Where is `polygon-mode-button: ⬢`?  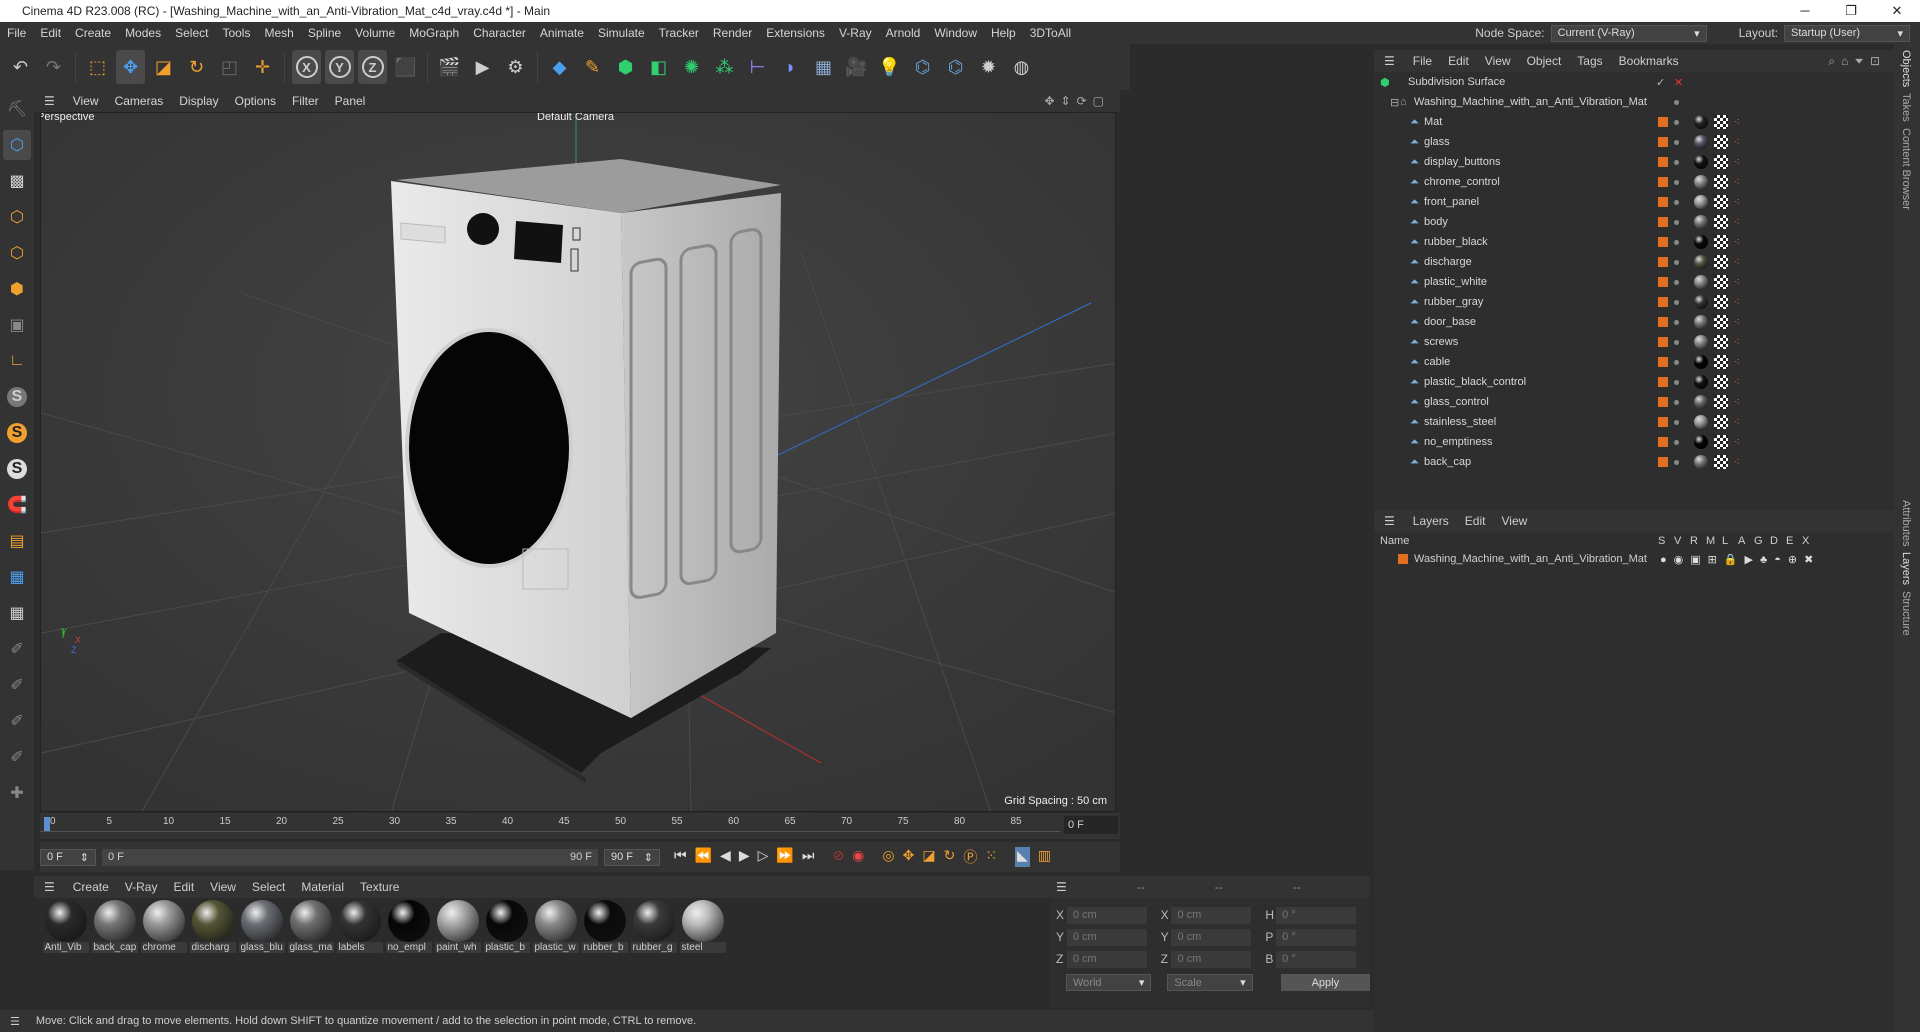
polygon-mode-button: ⬢ is located at coordinates (17, 289).